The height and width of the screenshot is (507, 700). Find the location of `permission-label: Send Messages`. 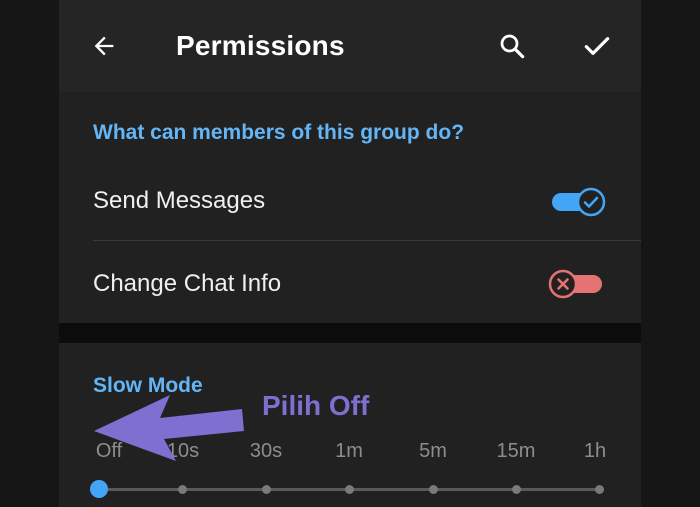

permission-label: Send Messages is located at coordinates (179, 200).